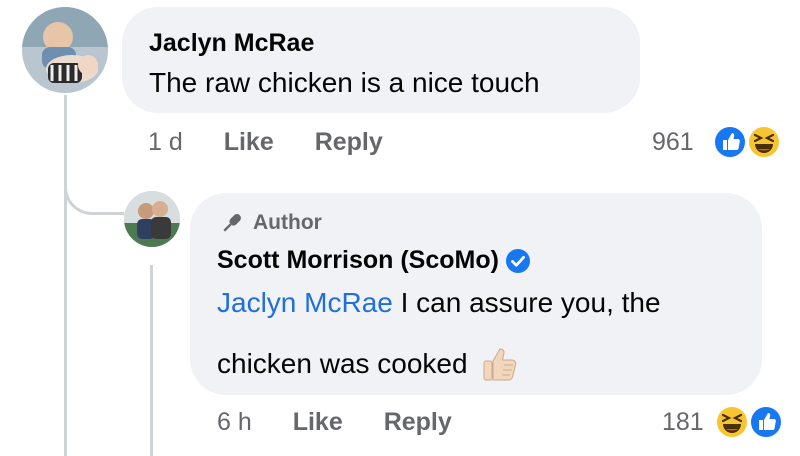 The width and height of the screenshot is (800, 456). I want to click on thumbs-up-emoji, so click(499, 364).